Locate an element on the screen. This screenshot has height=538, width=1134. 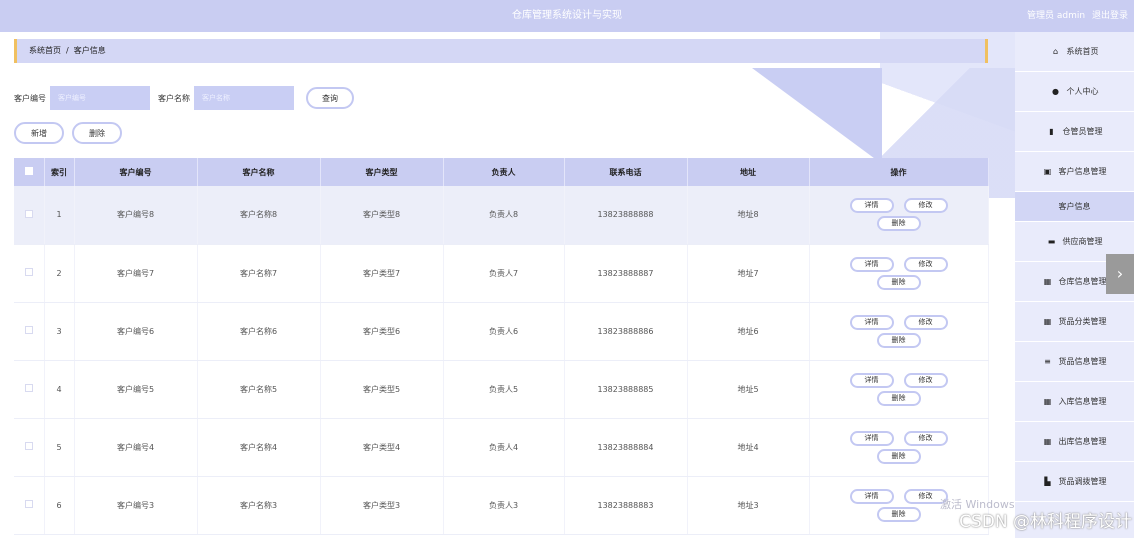
sidebar-item-profile: ● 个人中心 is located at coordinates (1074, 92).